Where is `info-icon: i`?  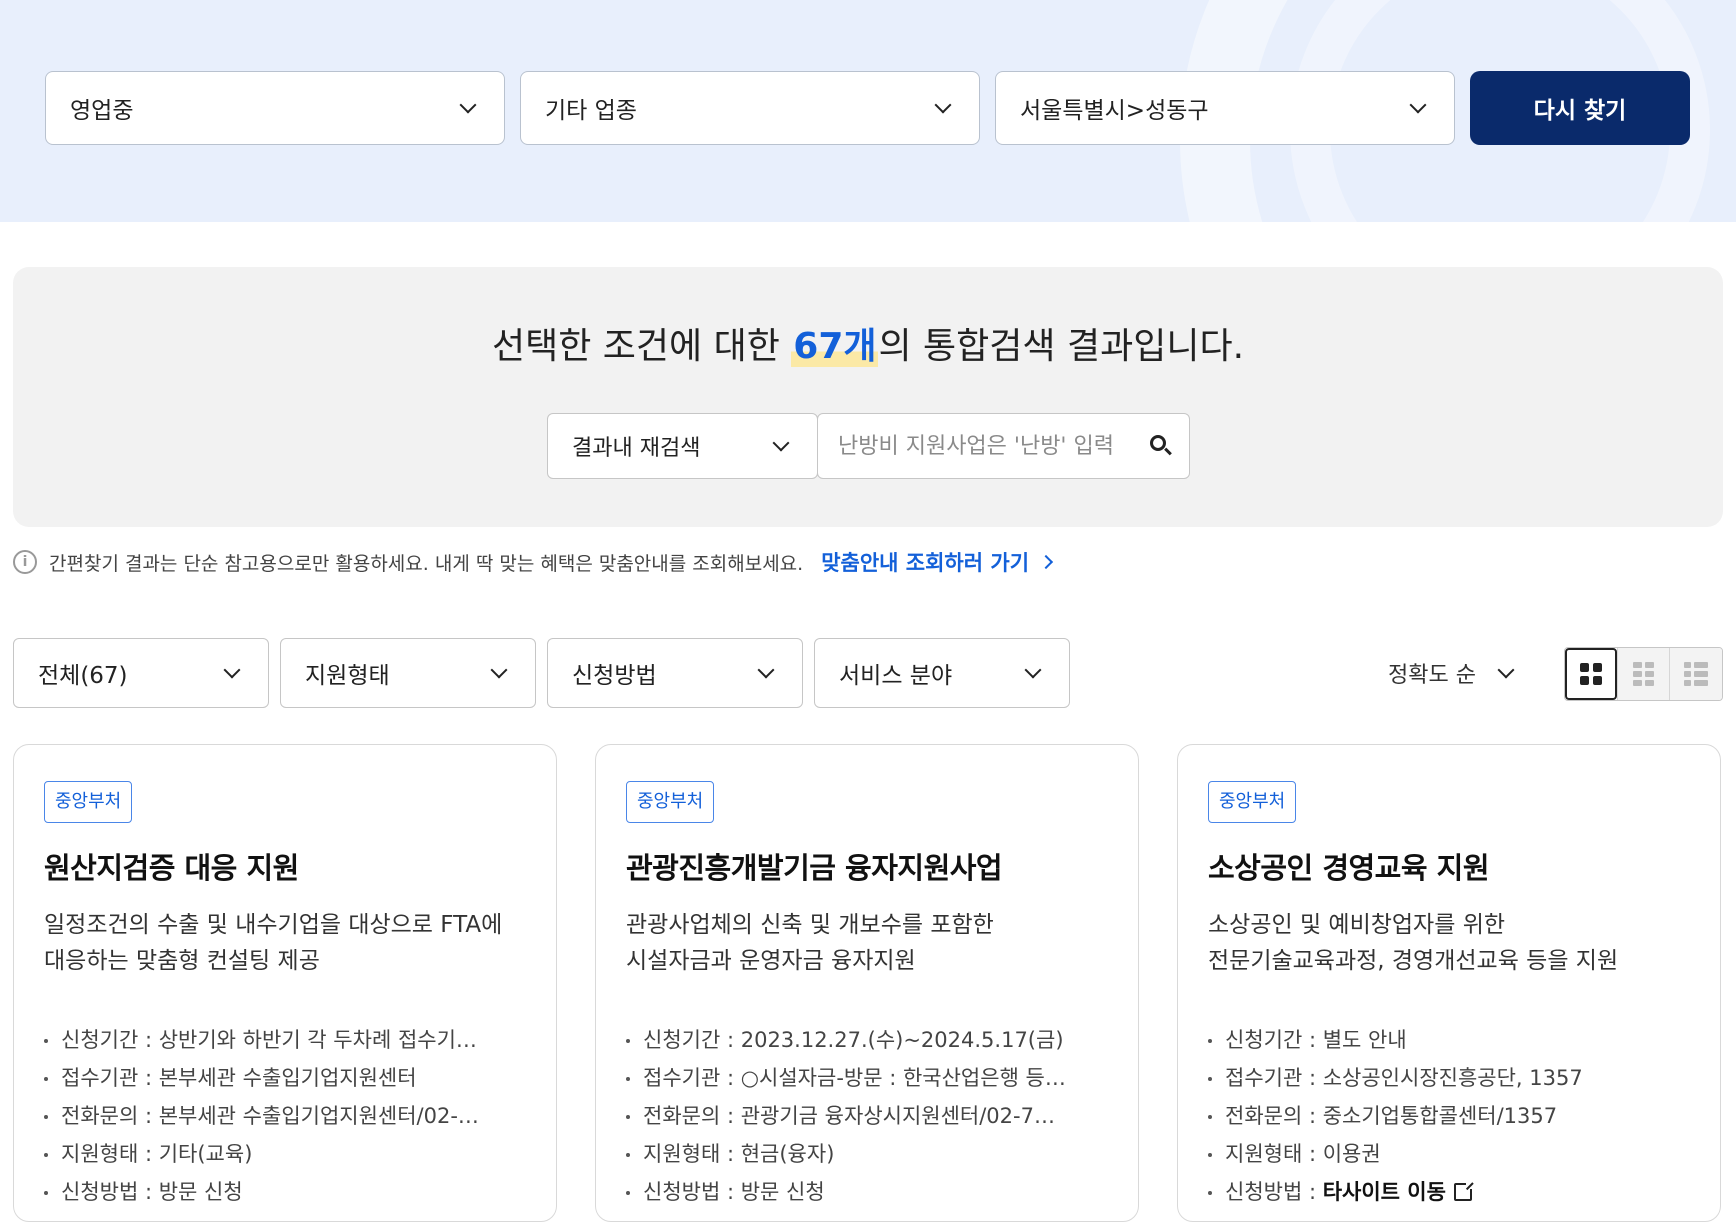
info-icon: i is located at coordinates (25, 562).